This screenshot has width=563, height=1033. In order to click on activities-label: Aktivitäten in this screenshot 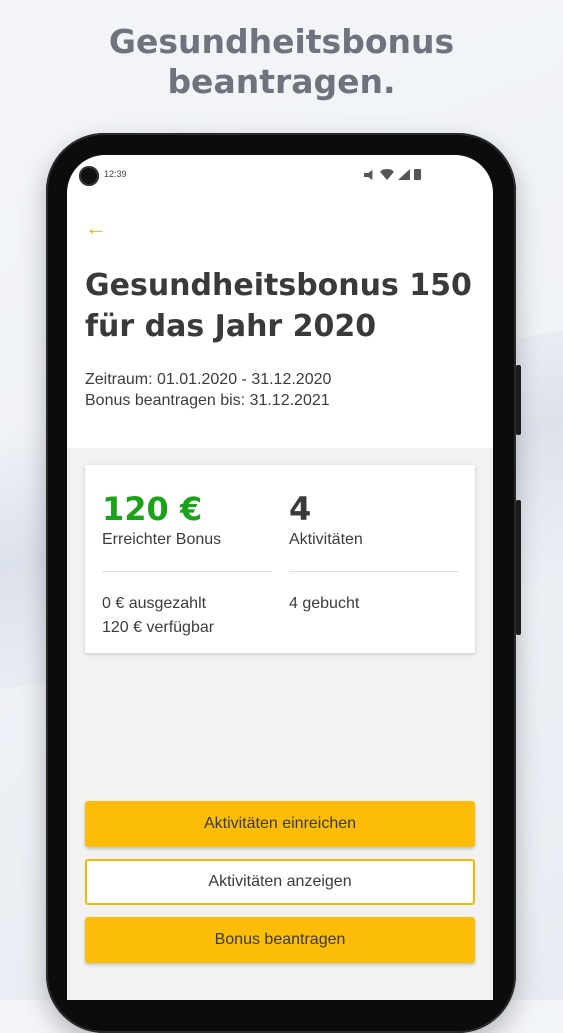, I will do `click(326, 539)`.